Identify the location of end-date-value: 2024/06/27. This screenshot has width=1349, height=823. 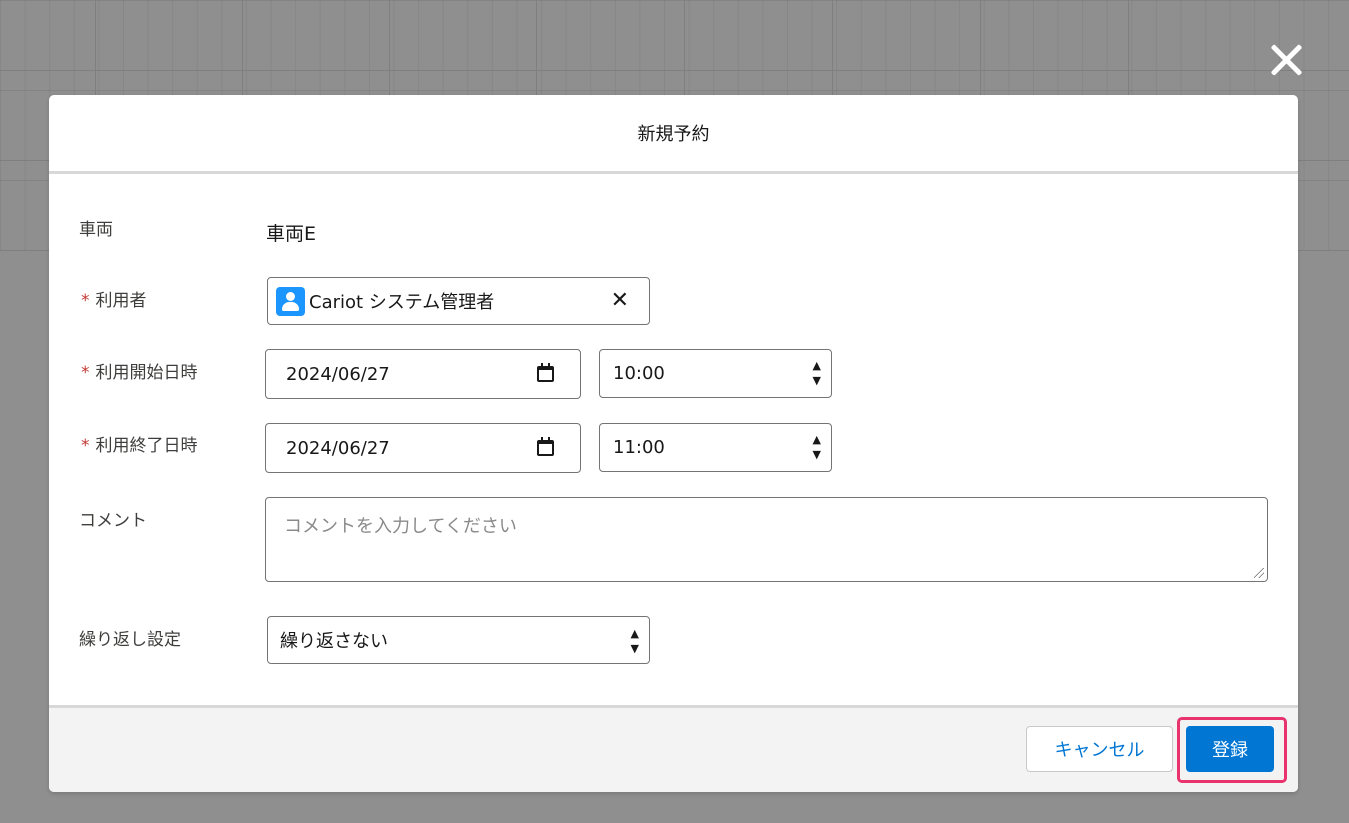
(338, 448).